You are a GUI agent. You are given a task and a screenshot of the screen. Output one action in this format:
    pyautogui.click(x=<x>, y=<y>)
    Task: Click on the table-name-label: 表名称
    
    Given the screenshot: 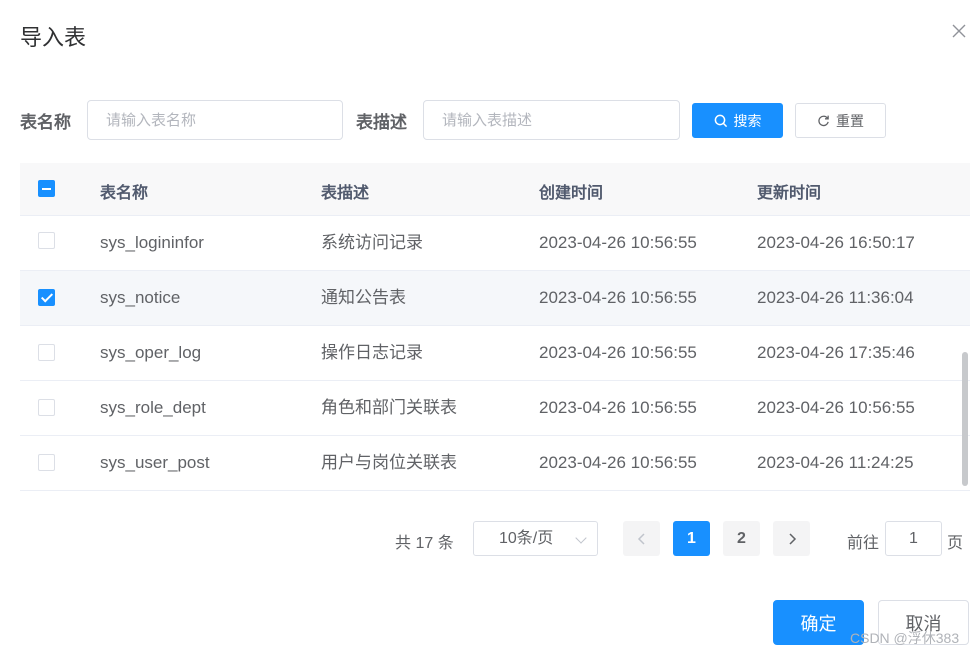 What is the action you would take?
    pyautogui.click(x=45, y=122)
    